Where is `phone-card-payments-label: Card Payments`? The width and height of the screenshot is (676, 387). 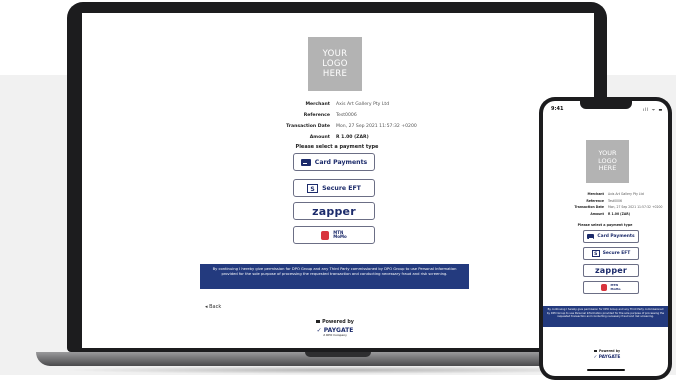
phone-card-payments-label: Card Payments is located at coordinates (616, 236).